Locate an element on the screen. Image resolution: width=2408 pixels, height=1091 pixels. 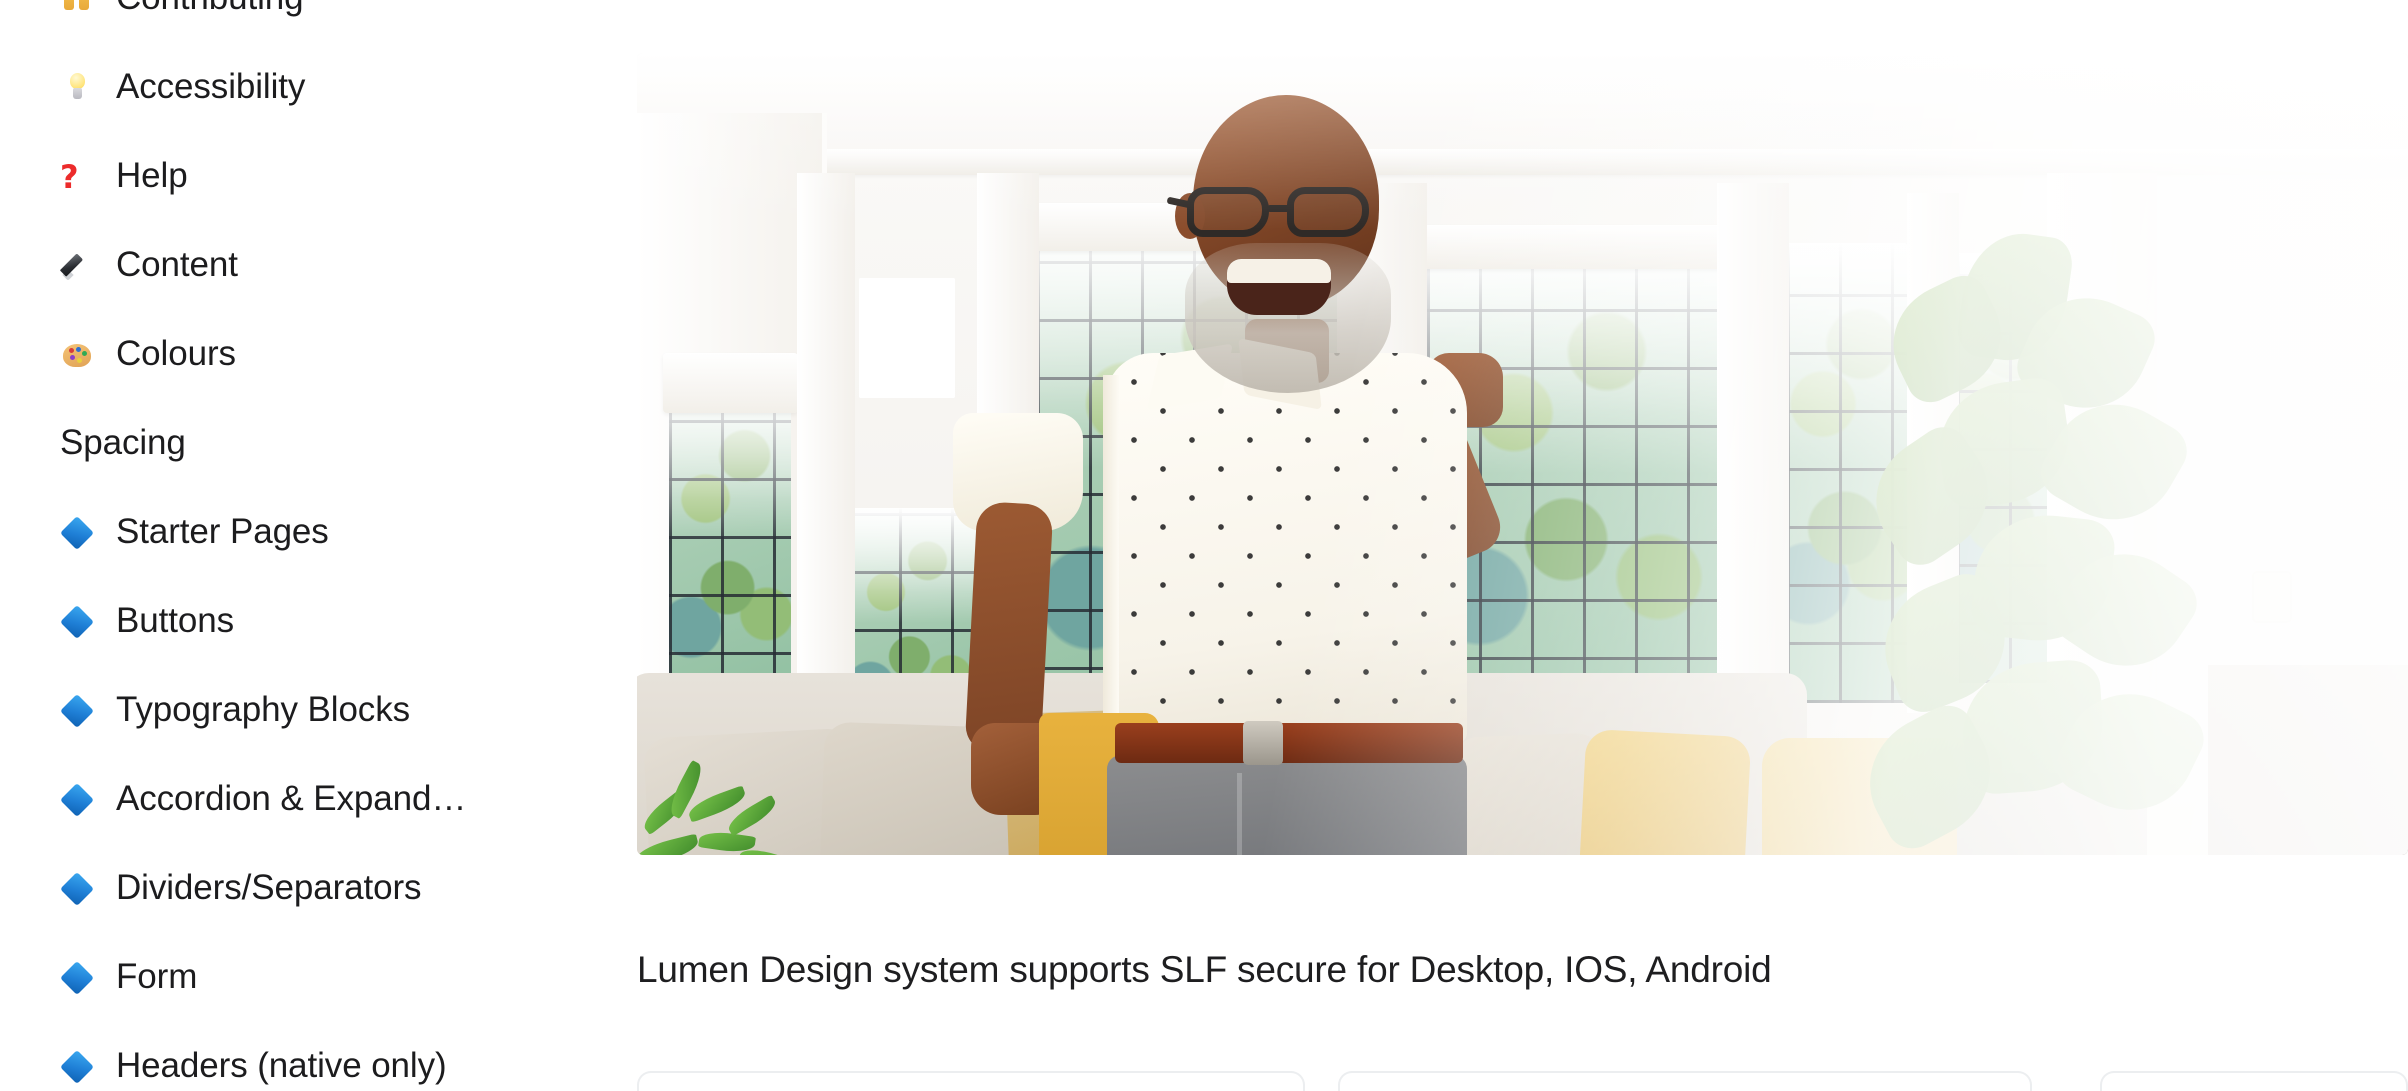
sidebar-item-colours: Colours is located at coordinates (318, 354).